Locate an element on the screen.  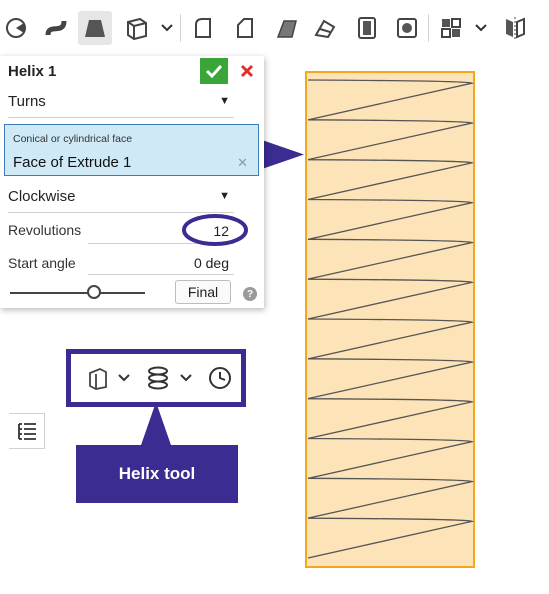
chamfer-tool is located at coordinates (245, 28).